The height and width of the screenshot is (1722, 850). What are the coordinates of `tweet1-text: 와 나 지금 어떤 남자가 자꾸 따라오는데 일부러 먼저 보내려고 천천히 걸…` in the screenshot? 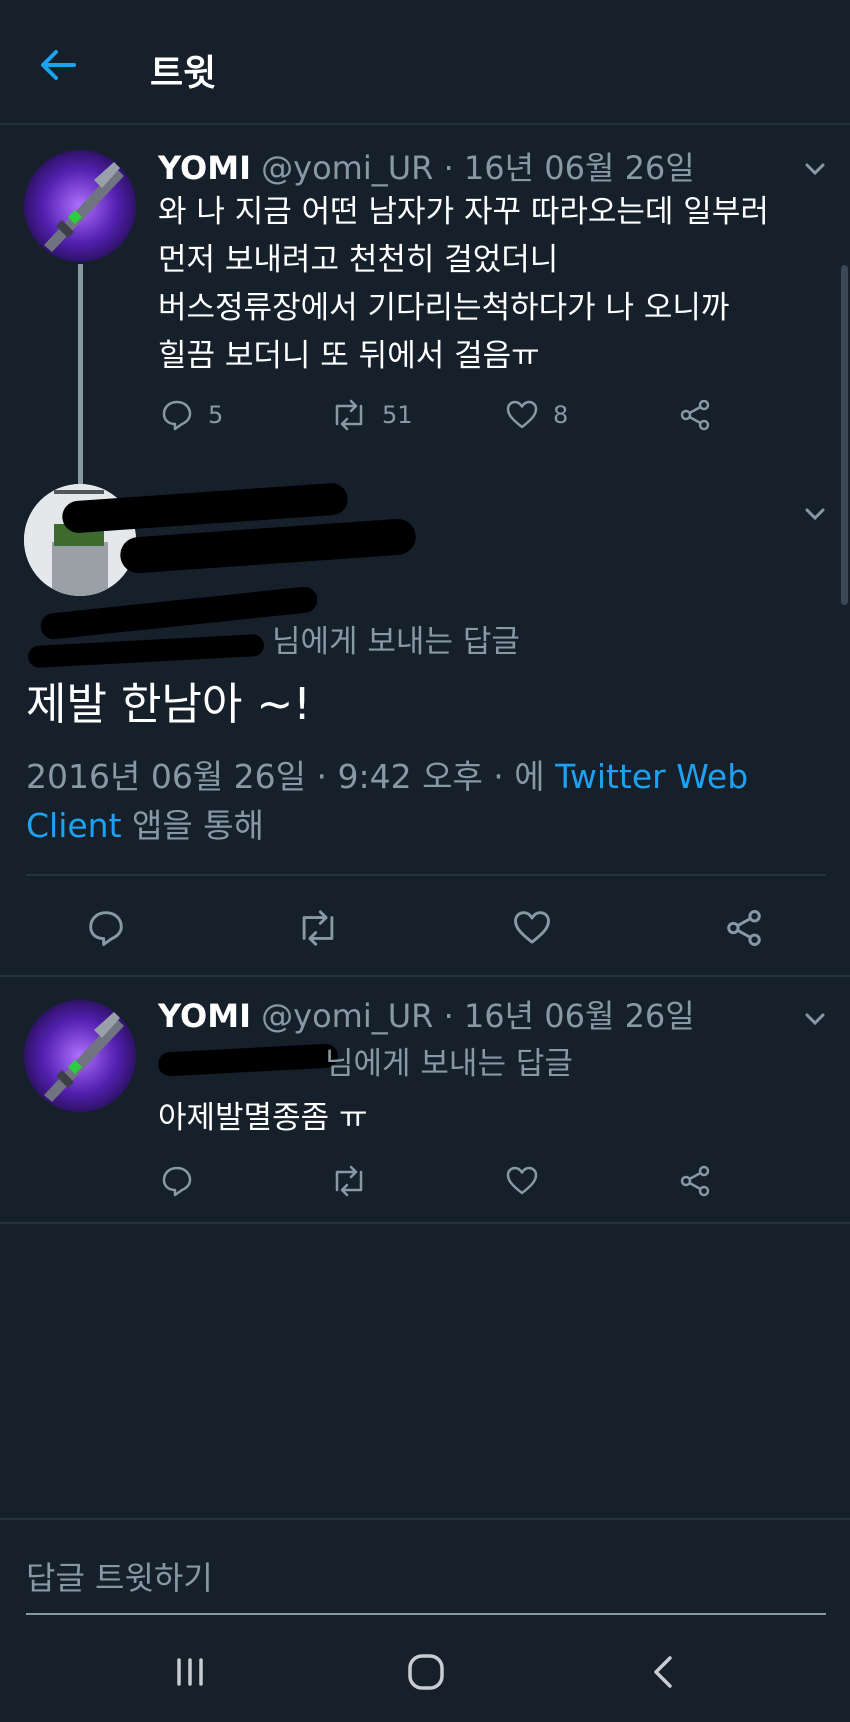 It's located at (463, 284).